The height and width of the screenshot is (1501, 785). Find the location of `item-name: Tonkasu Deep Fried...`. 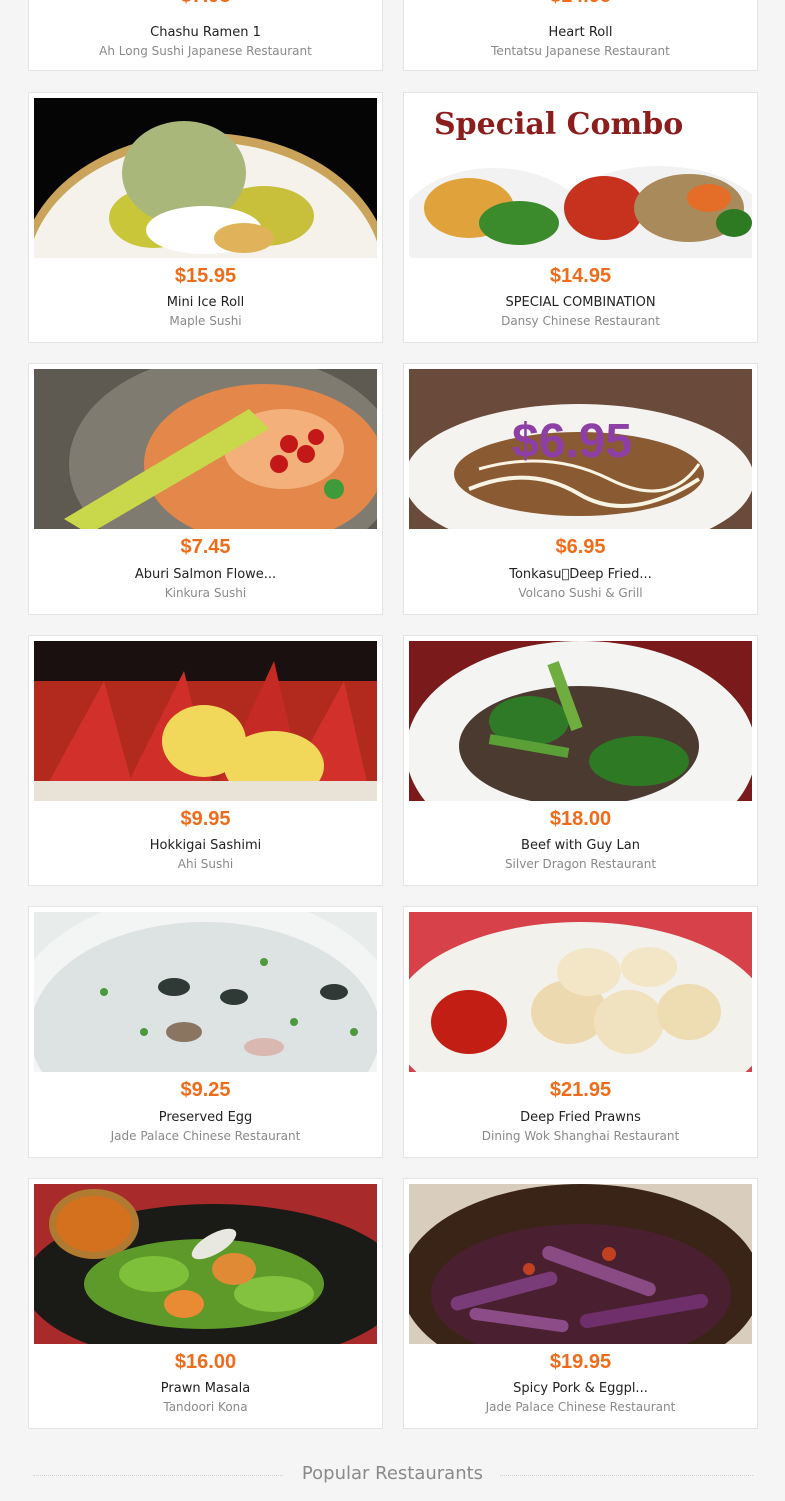

item-name: Tonkasu Deep Fried... is located at coordinates (580, 574).